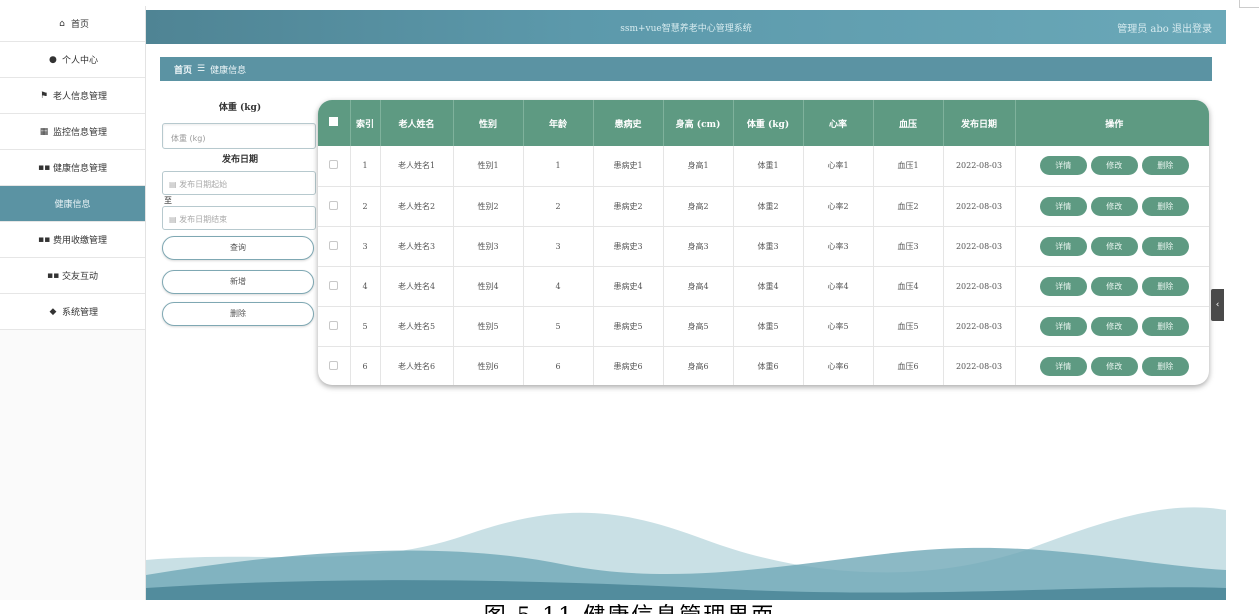 The image size is (1259, 614). Describe the element at coordinates (768, 246) in the screenshot. I see `cell-weight: 体重3` at that location.